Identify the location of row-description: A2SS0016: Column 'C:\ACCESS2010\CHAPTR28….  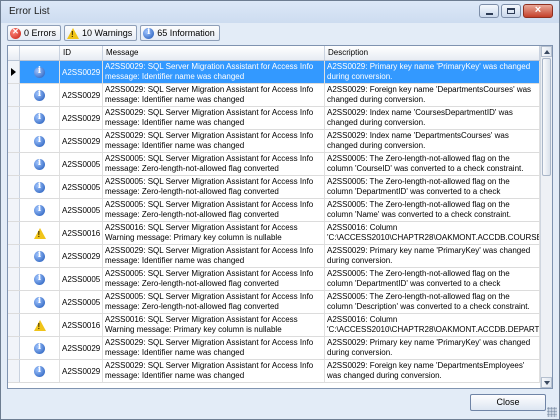
(433, 233).